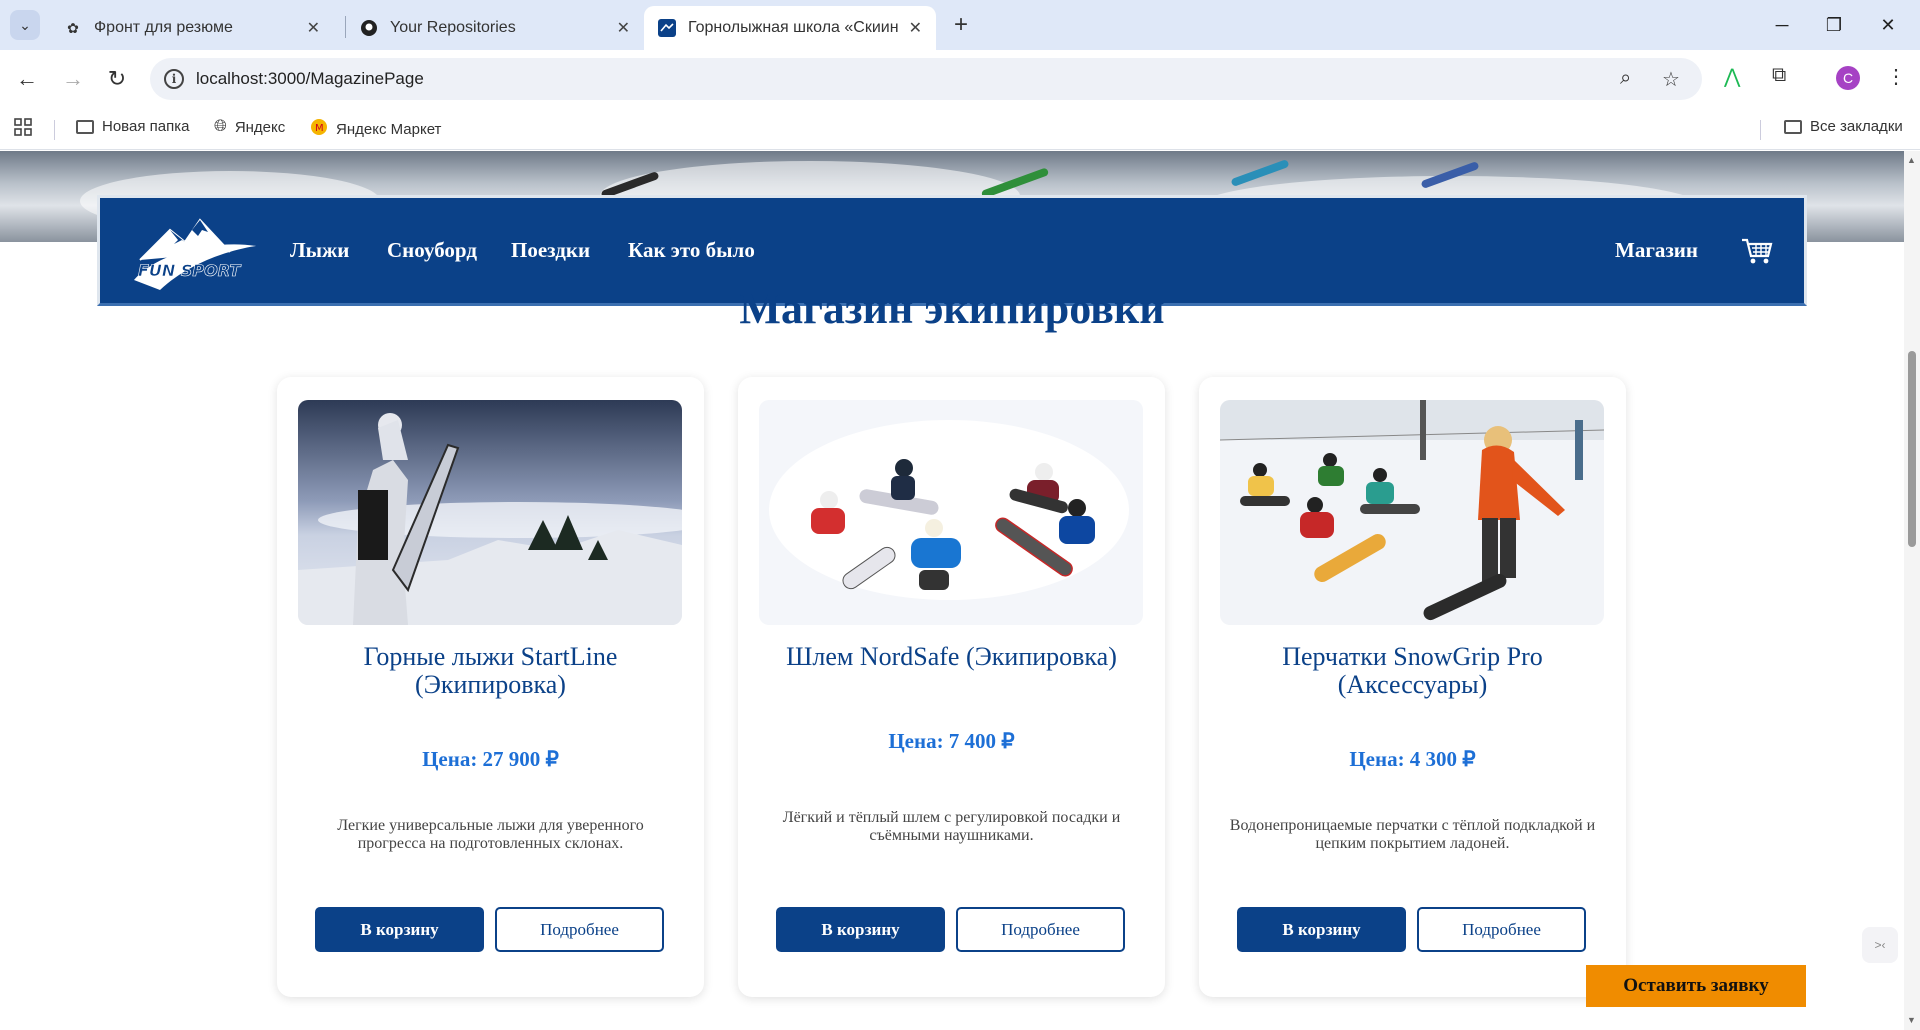 Image resolution: width=1920 pixels, height=1030 pixels. I want to click on page-scrollbar: ▲ ▼, so click(1912, 590).